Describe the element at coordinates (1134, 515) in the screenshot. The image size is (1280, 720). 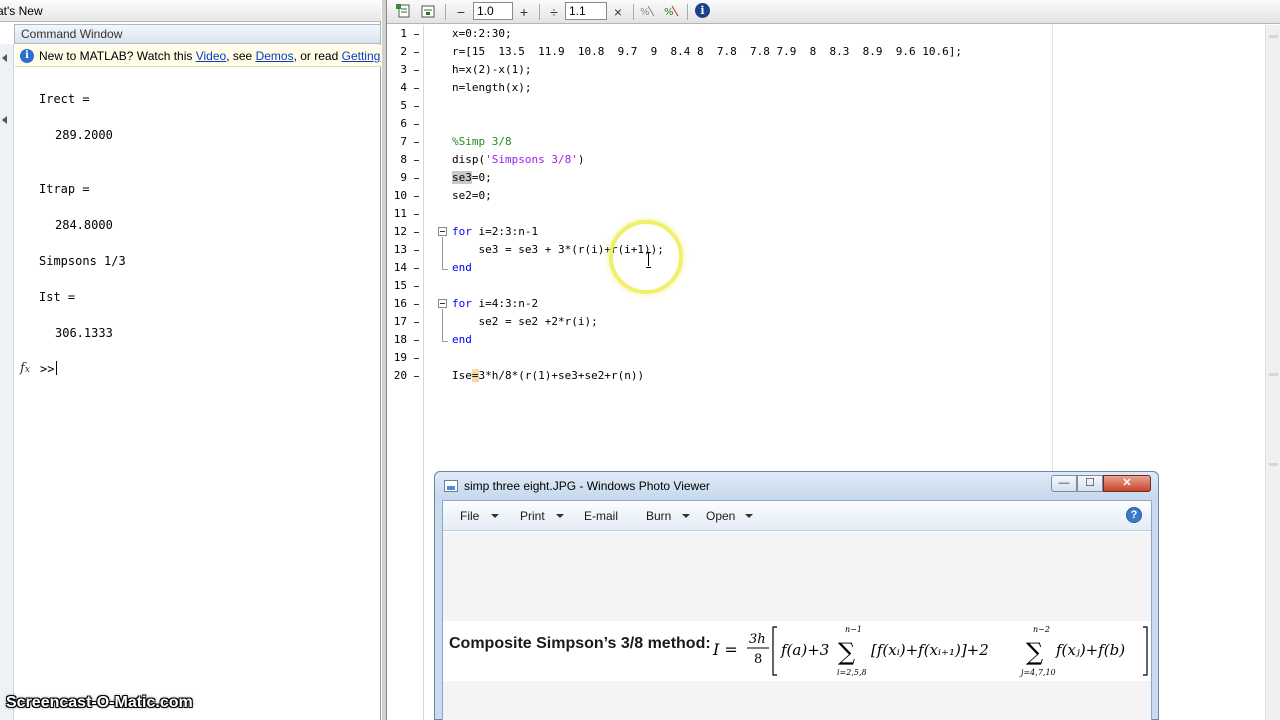
I see `help-icon: ?` at that location.